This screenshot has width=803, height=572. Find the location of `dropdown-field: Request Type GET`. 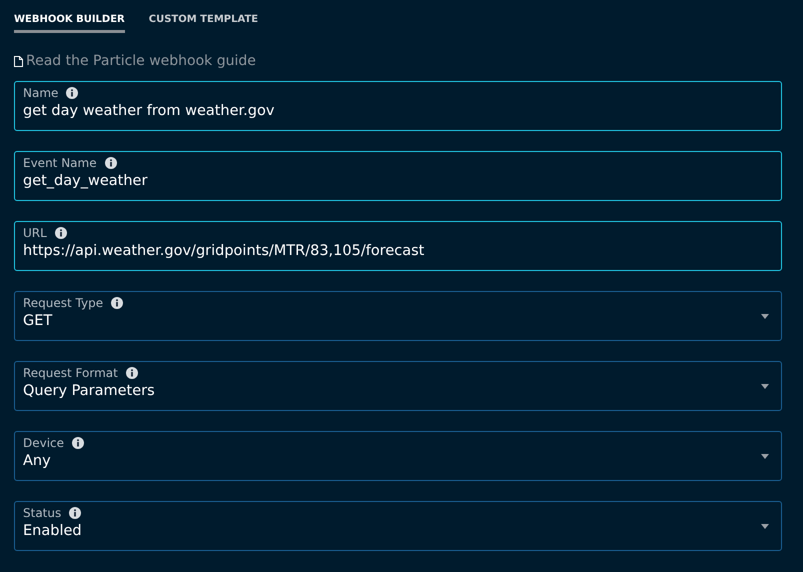

dropdown-field: Request Type GET is located at coordinates (398, 316).